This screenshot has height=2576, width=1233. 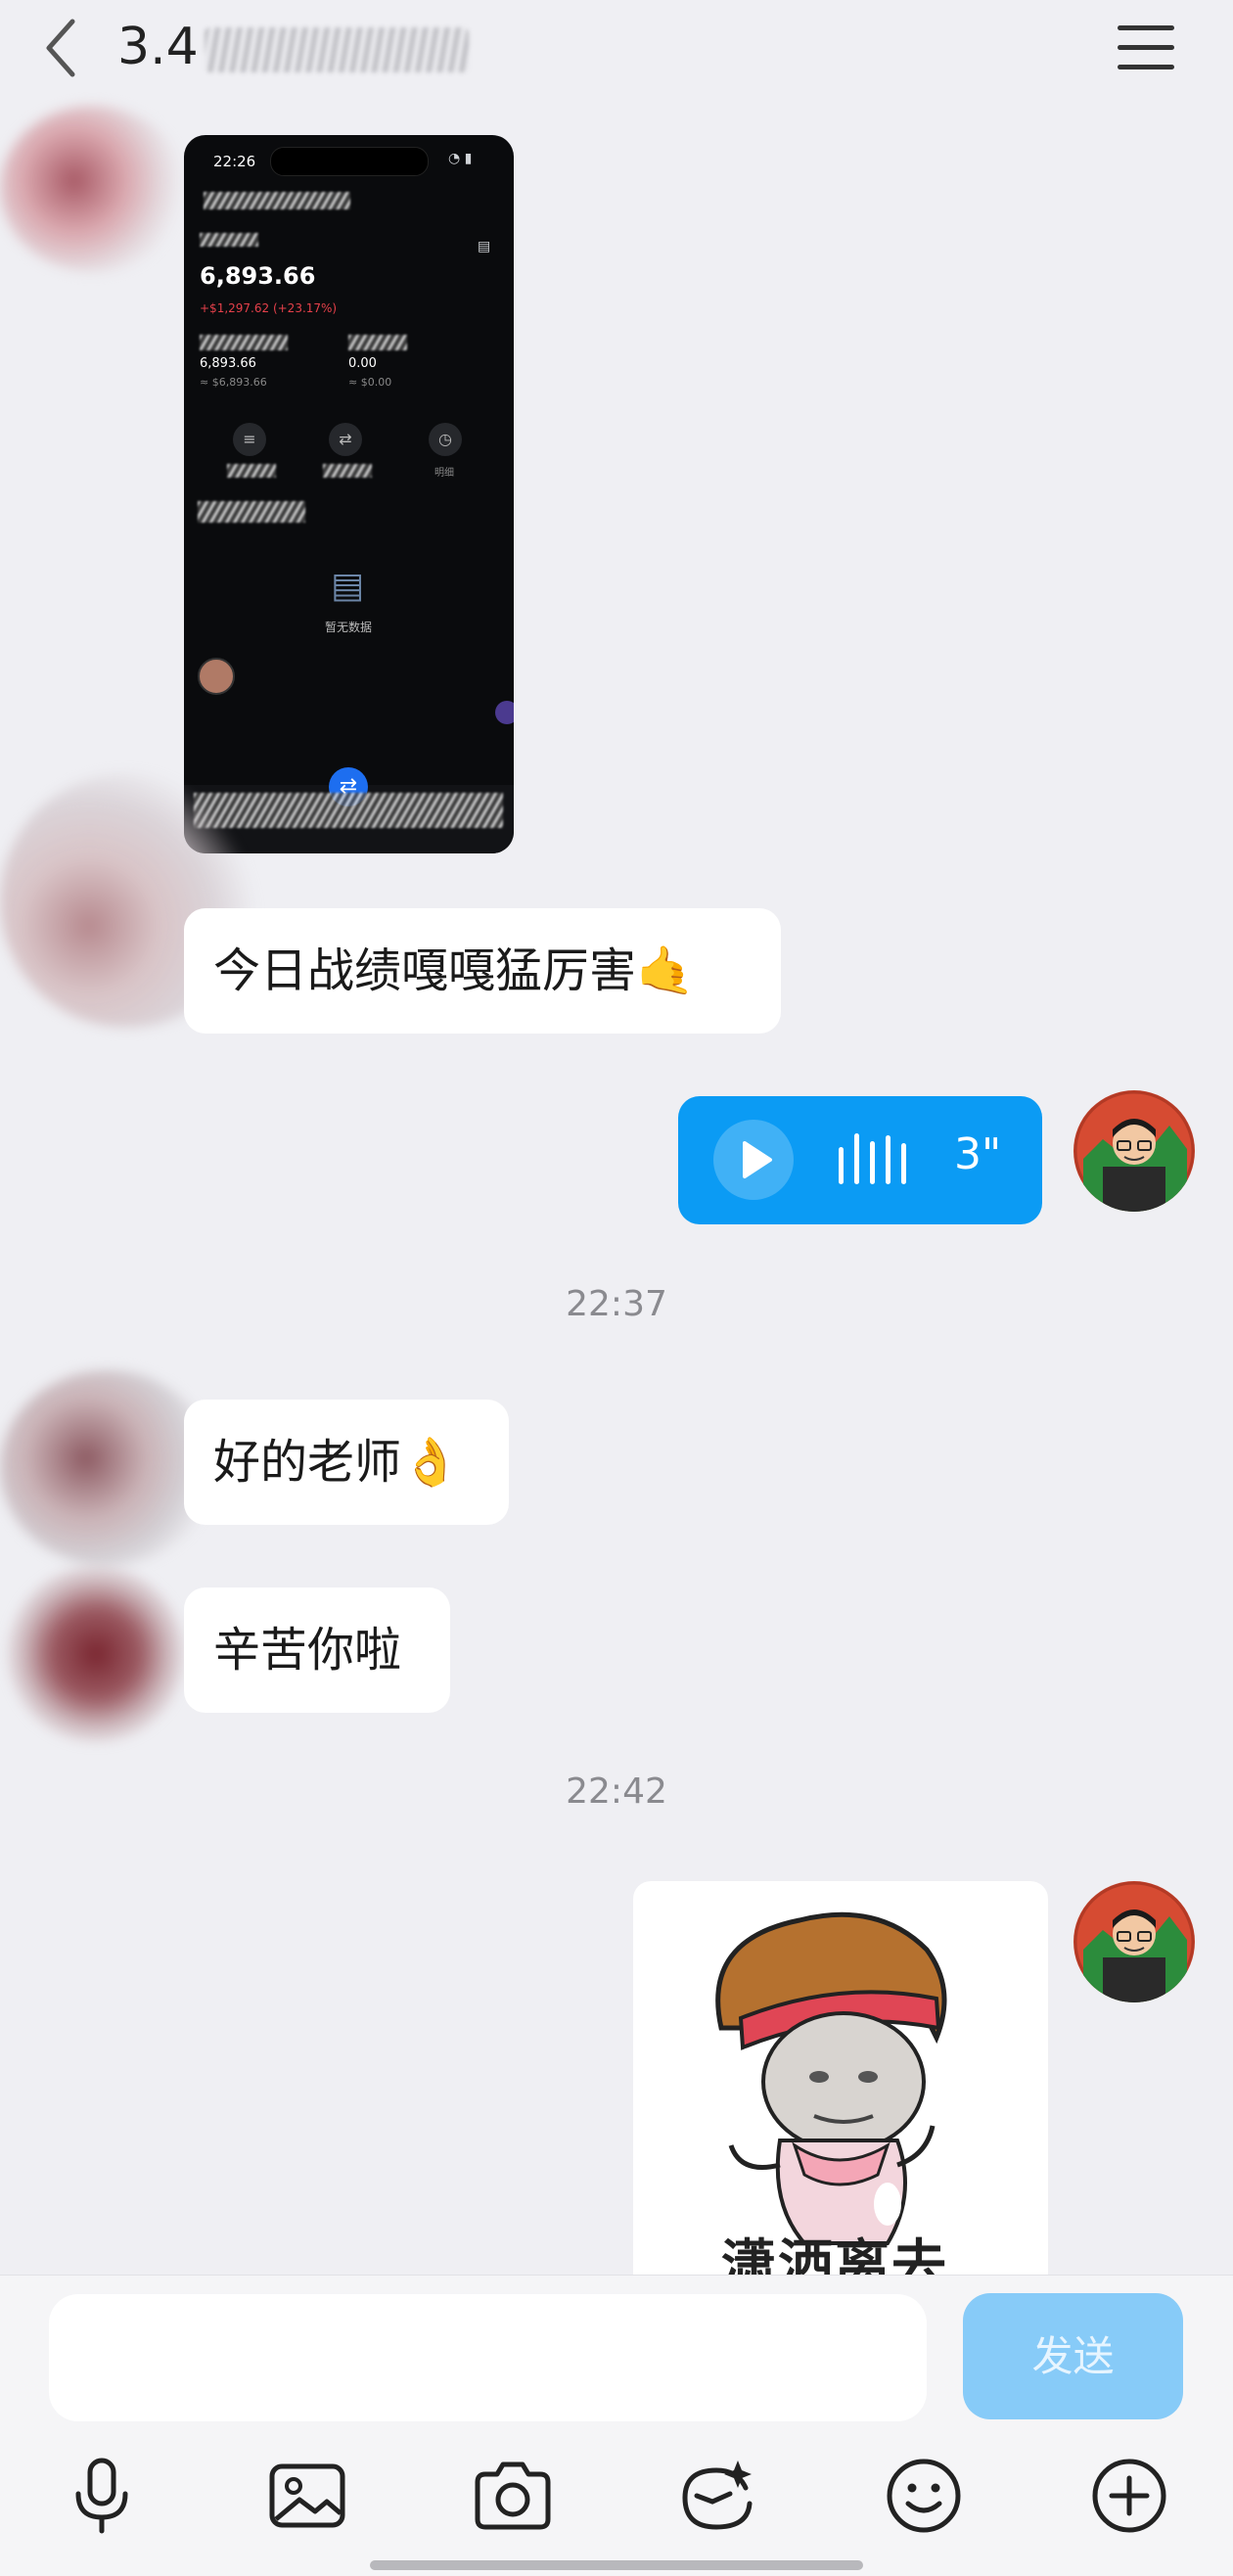 I want to click on voice-duration: 3", so click(x=978, y=1154).